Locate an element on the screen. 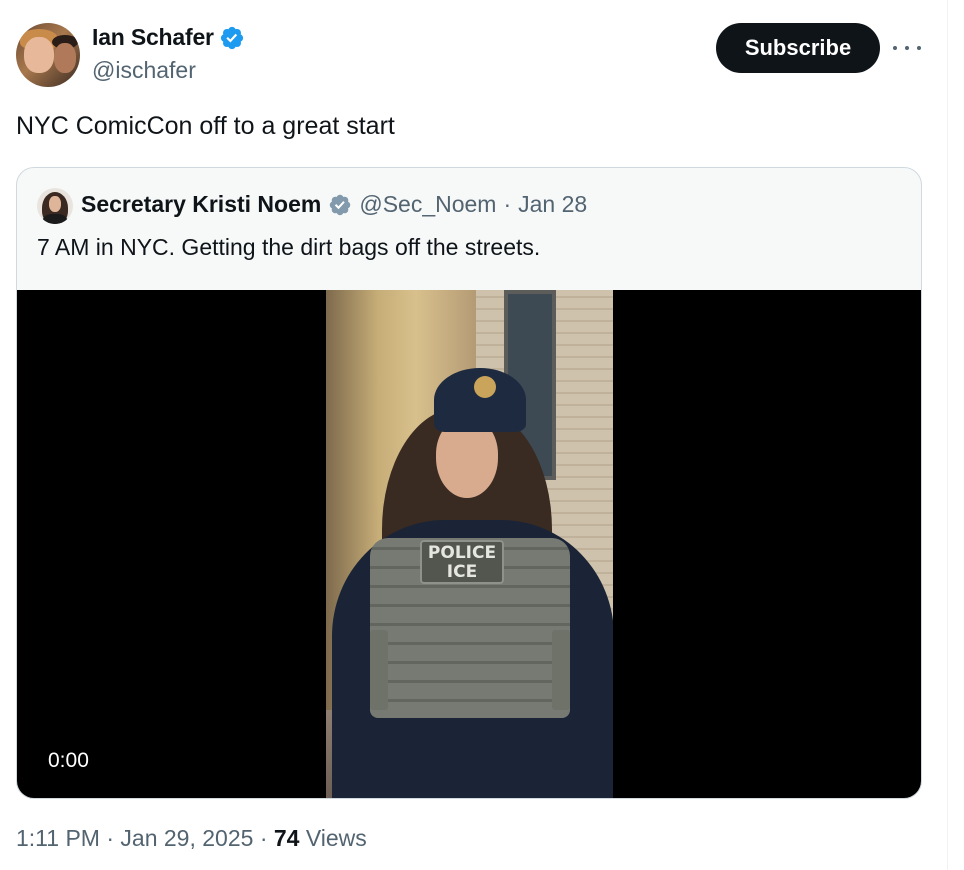  tweet-time: 1:11 PM is located at coordinates (58, 838).